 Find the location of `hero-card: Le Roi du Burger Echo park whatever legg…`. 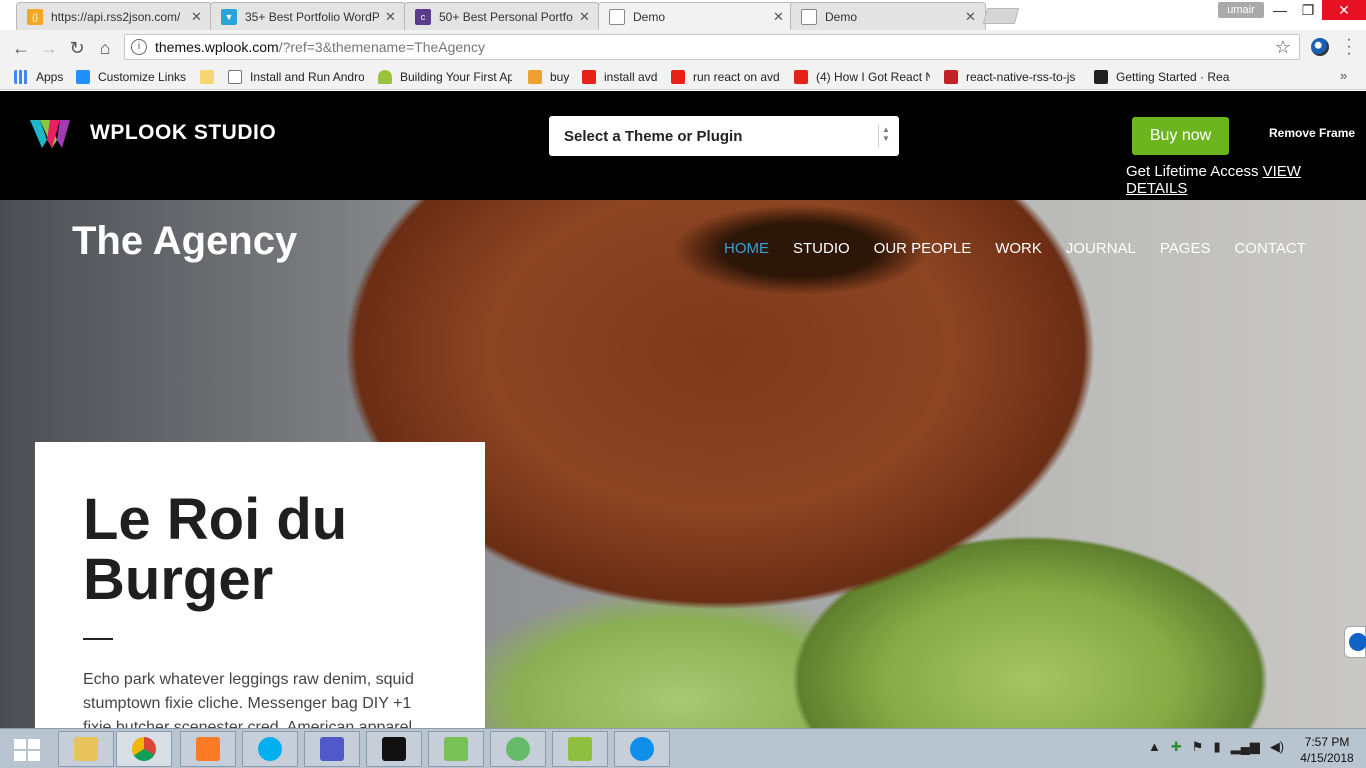

hero-card: Le Roi du Burger Echo park whatever legg… is located at coordinates (260, 585).